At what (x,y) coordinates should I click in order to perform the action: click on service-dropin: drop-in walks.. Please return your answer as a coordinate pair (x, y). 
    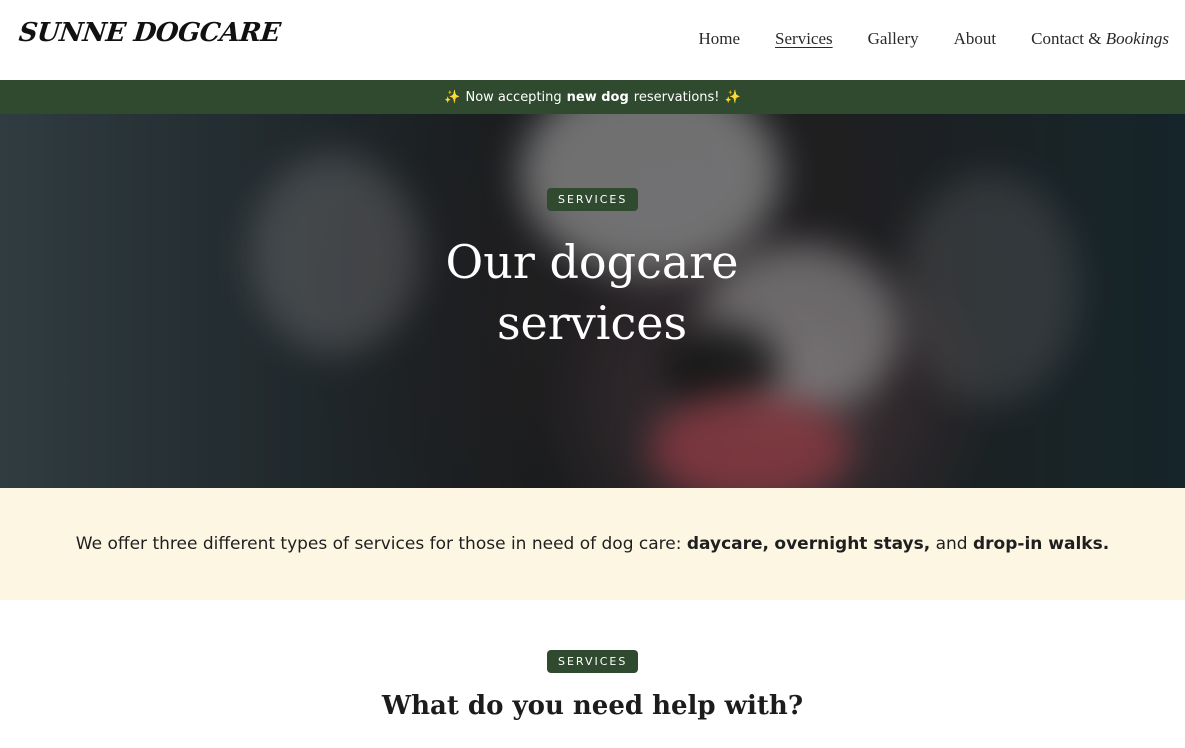
    Looking at the image, I should click on (1041, 544).